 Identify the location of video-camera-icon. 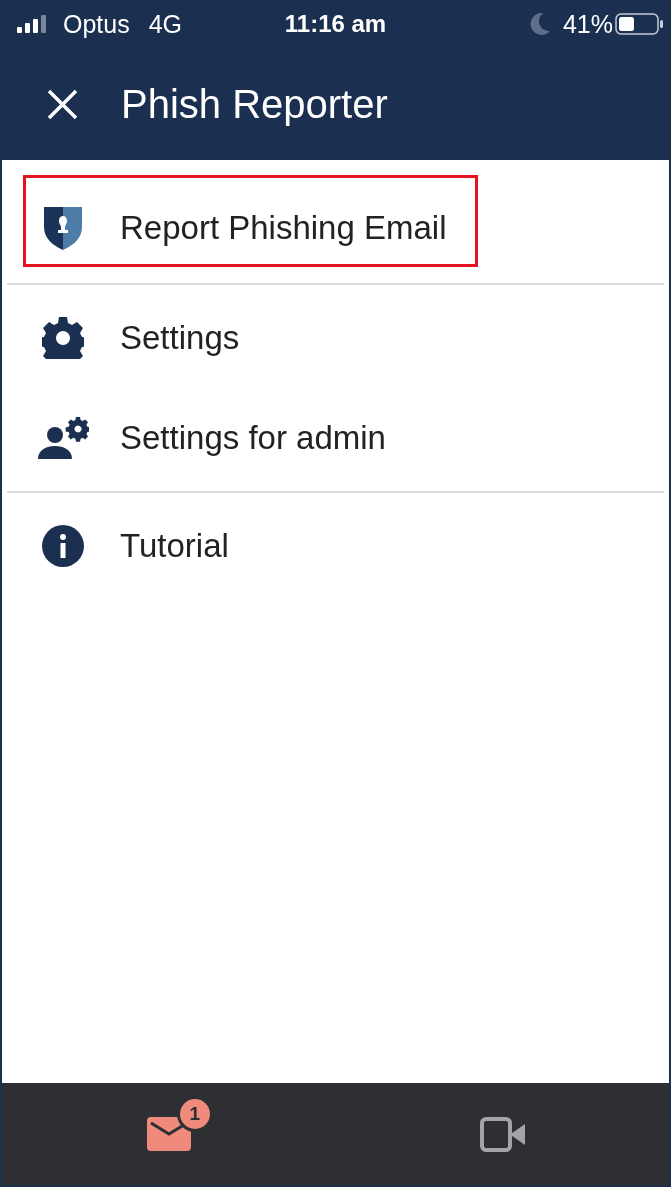
(502, 1134).